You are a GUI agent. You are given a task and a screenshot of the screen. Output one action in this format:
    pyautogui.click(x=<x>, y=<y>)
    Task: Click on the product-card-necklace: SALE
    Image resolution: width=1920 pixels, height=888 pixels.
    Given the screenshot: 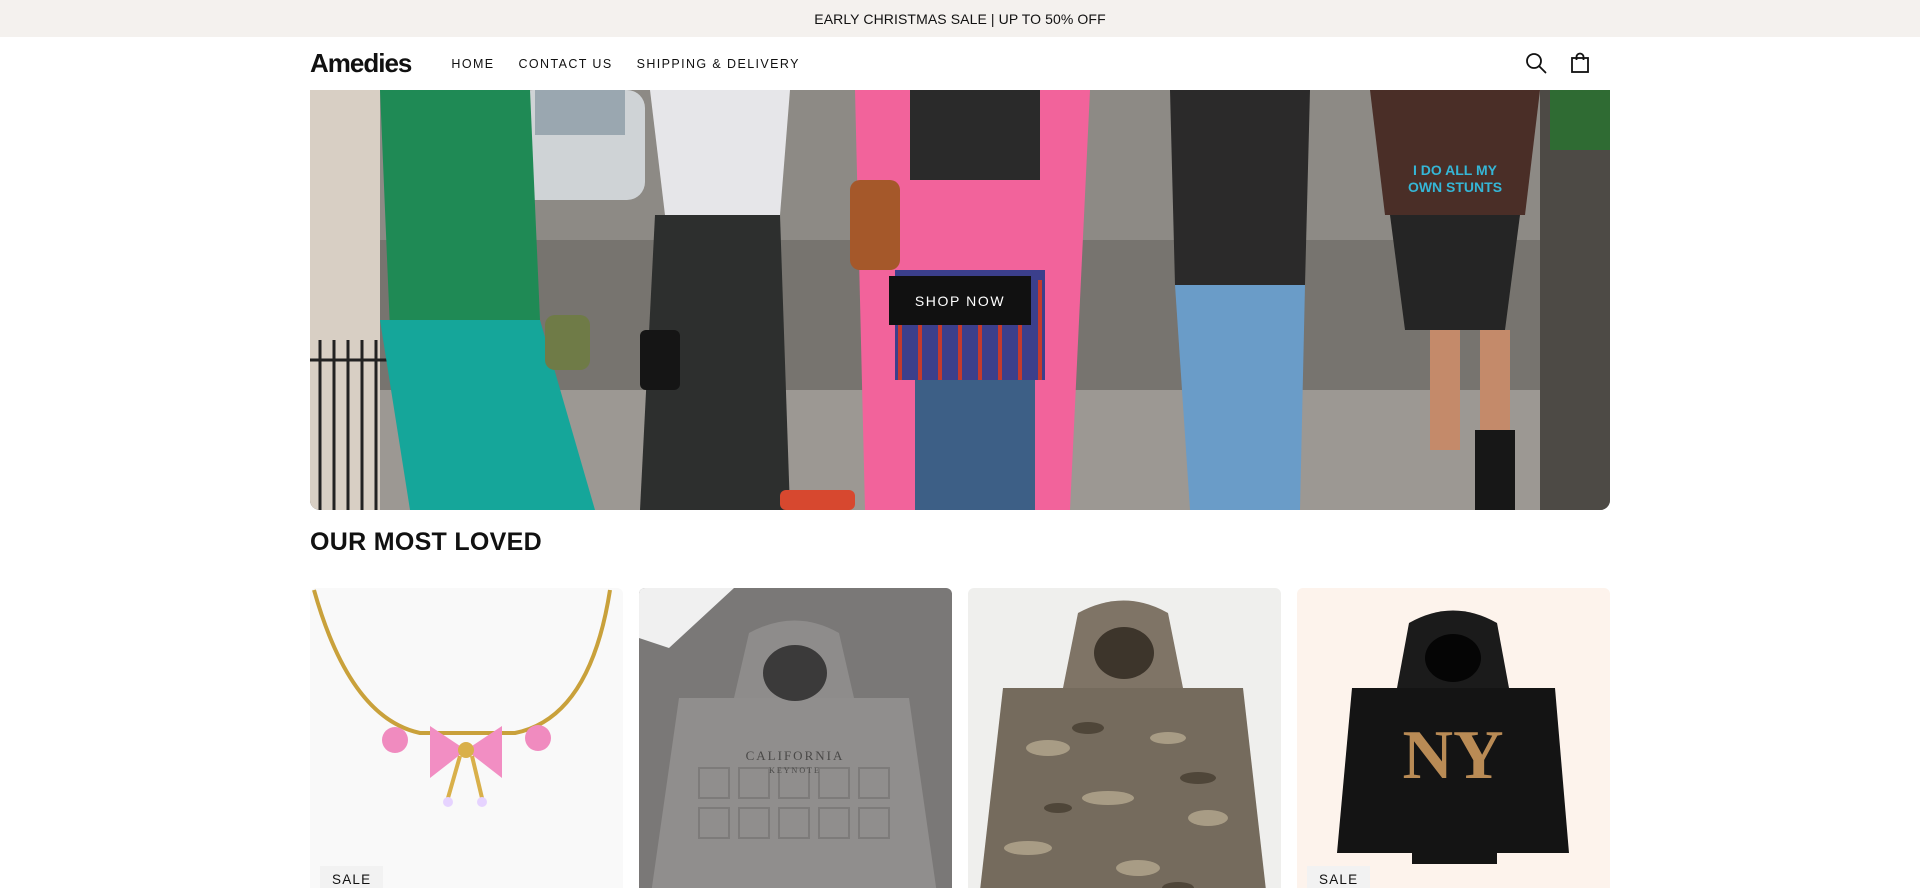 What is the action you would take?
    pyautogui.click(x=466, y=738)
    